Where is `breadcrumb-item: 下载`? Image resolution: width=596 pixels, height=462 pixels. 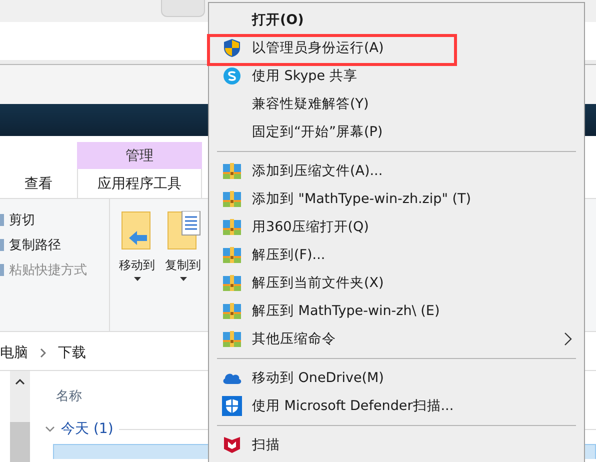
breadcrumb-item: 下载 is located at coordinates (72, 353).